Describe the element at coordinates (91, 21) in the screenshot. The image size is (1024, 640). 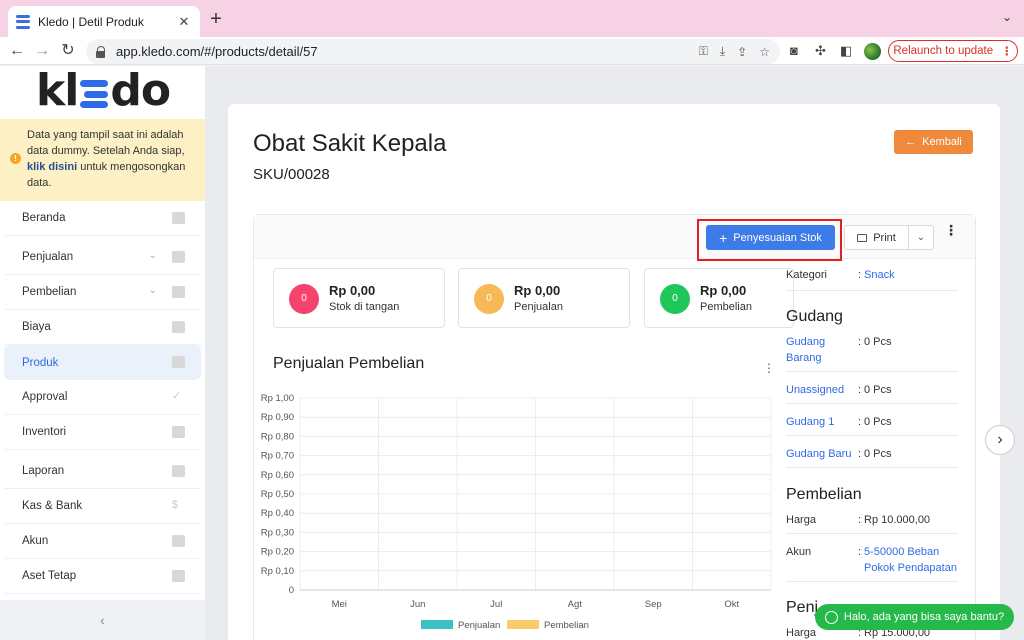
I see `tab-title: Kledo | Detil Produk` at that location.